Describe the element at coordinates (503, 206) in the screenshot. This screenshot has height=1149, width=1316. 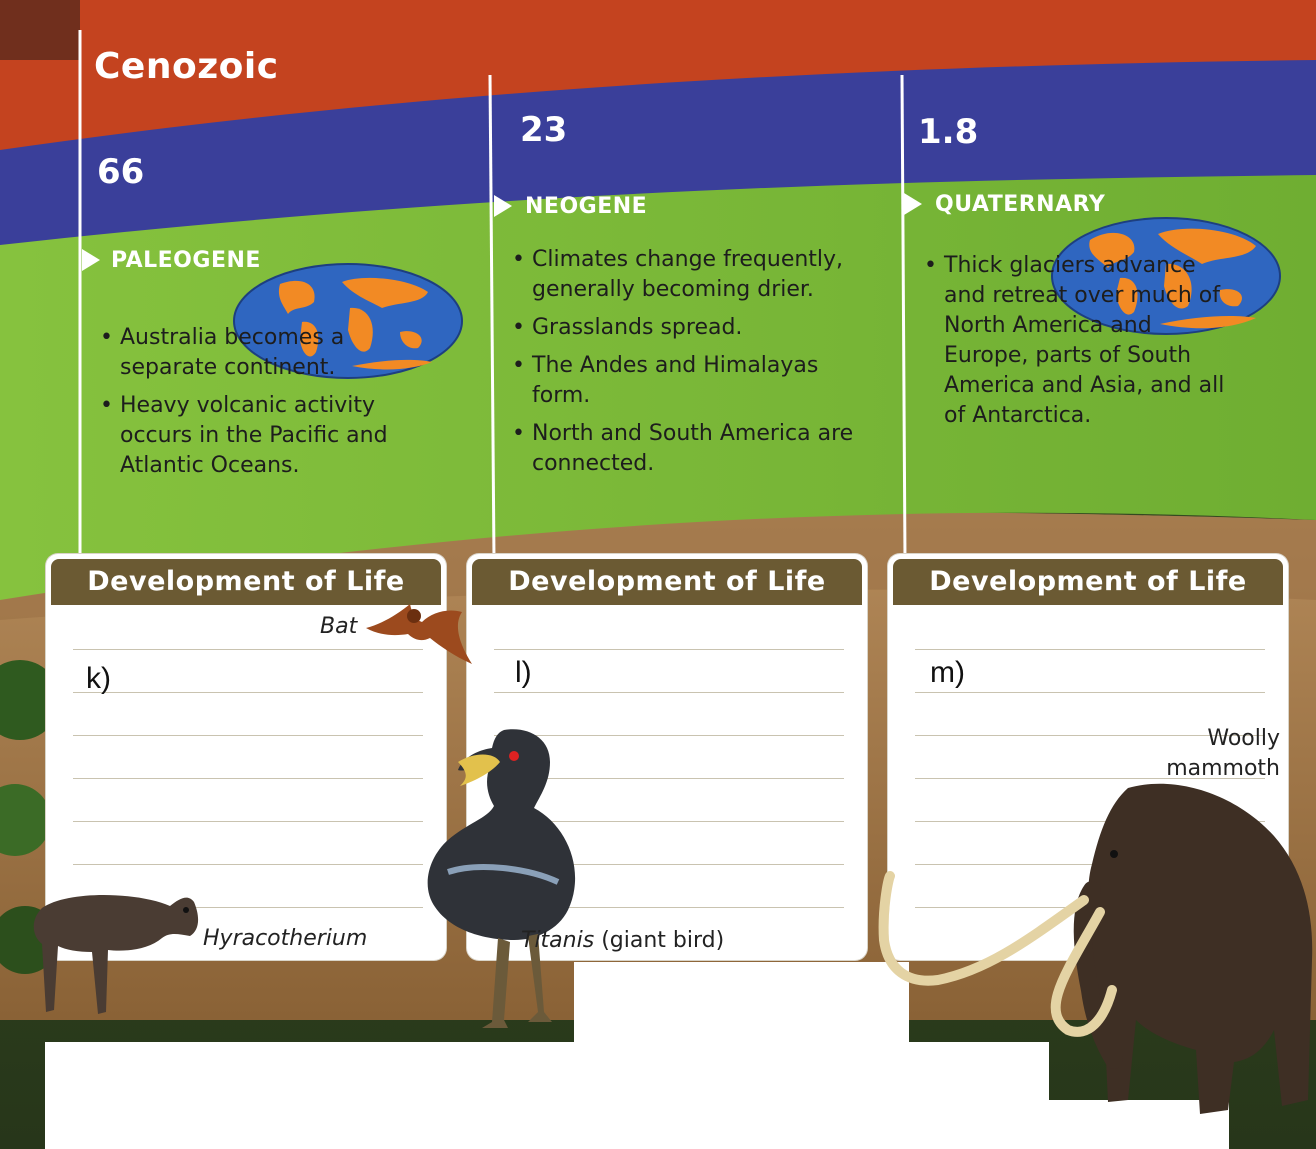
I see `neogene-arrow-icon` at that location.